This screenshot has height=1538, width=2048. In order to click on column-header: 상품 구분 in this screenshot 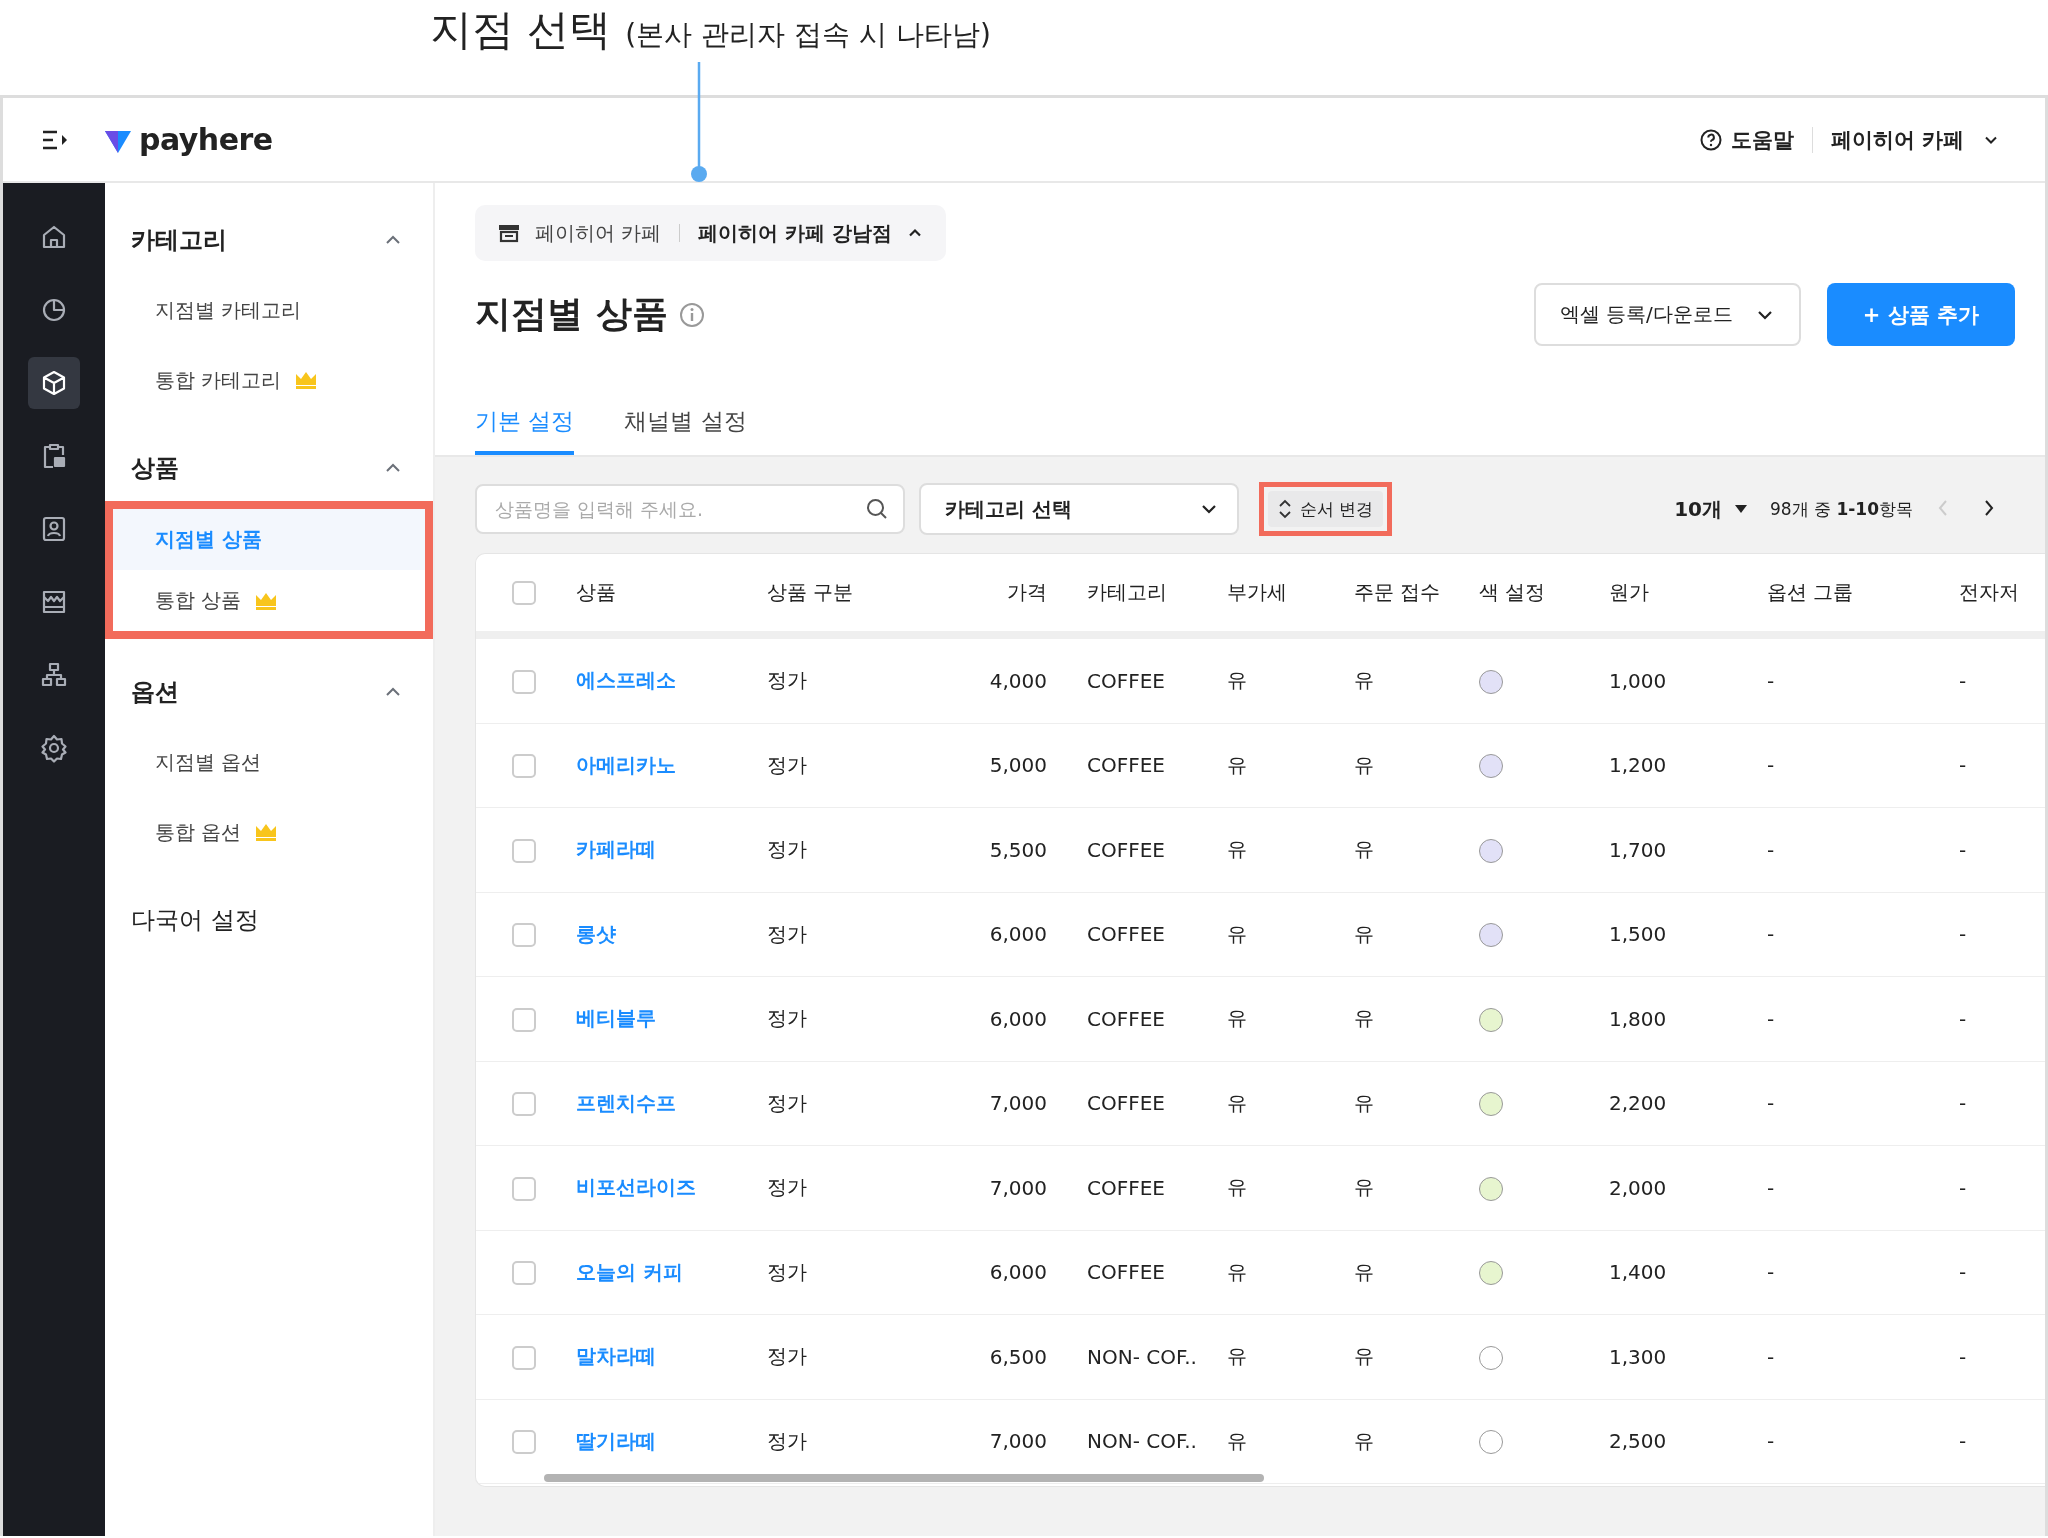, I will do `click(810, 592)`.